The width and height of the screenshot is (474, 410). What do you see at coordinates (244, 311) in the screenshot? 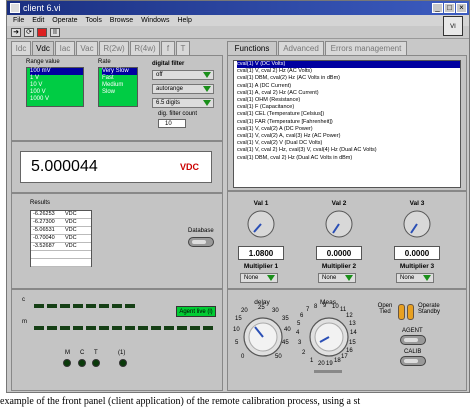
I see `delay-tick: 20` at bounding box center [244, 311].